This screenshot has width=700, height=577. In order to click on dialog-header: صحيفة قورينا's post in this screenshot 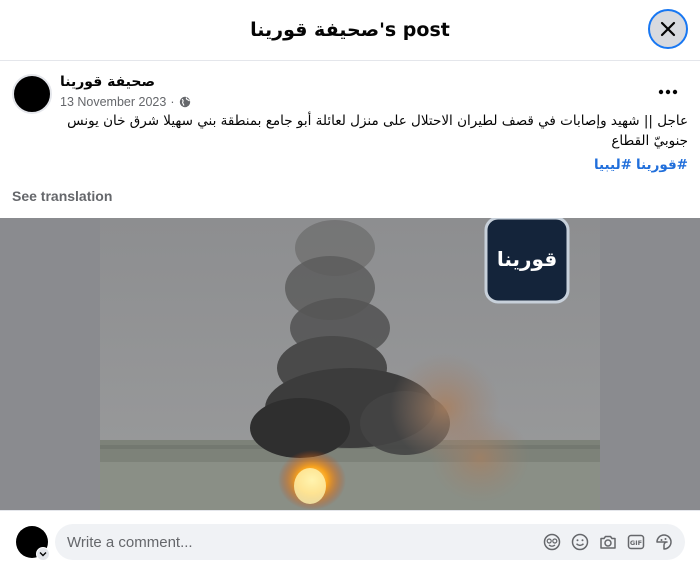, I will do `click(350, 30)`.